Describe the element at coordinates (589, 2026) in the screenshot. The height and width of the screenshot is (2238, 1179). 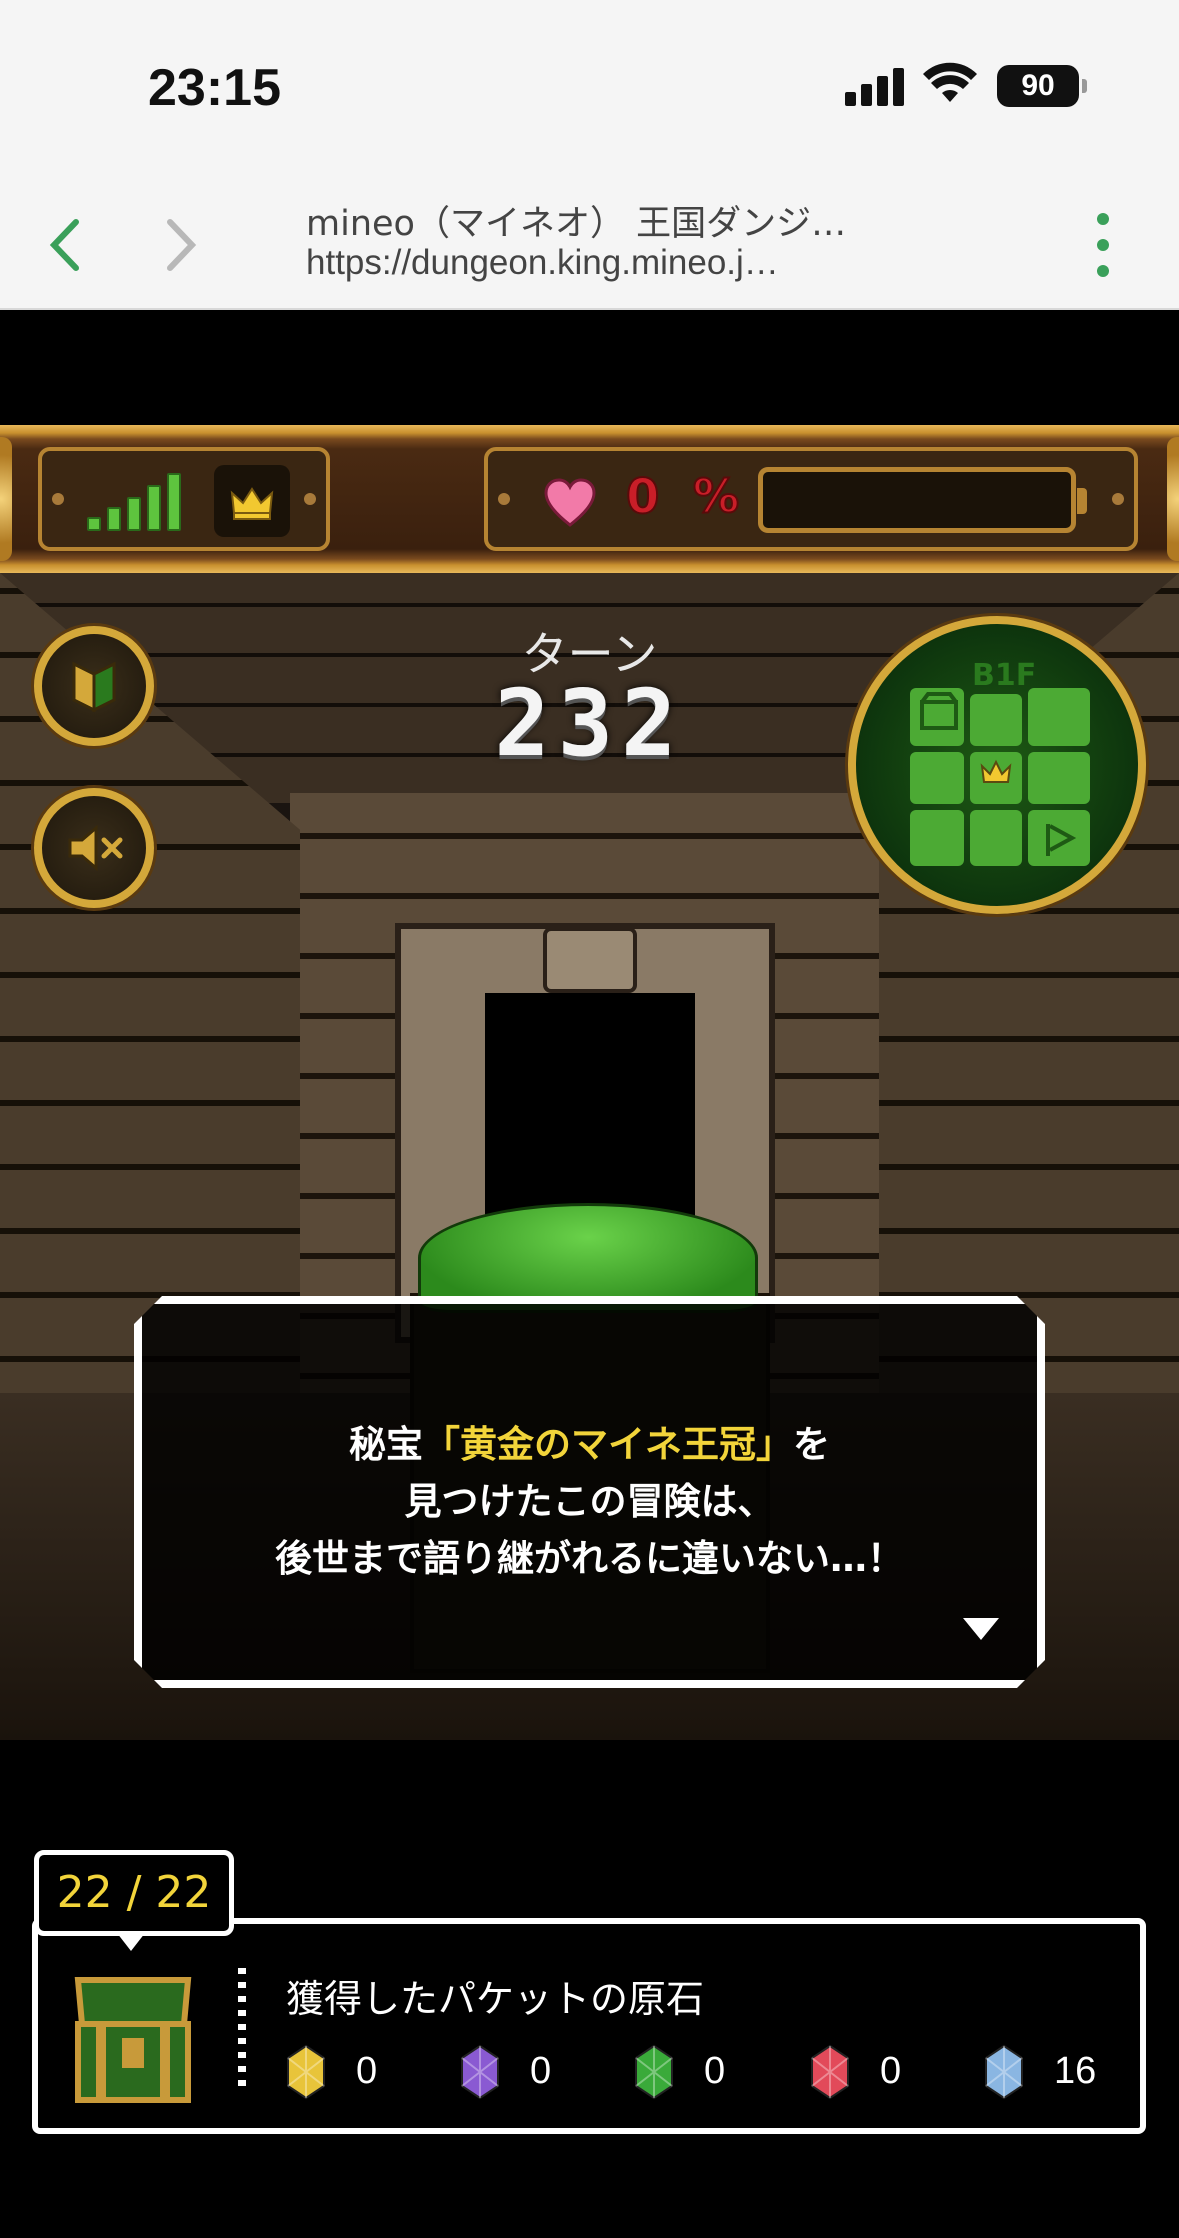
I see `packet-stones-panel: 獲得したパケットの原石 0 0 0 0 16` at that location.